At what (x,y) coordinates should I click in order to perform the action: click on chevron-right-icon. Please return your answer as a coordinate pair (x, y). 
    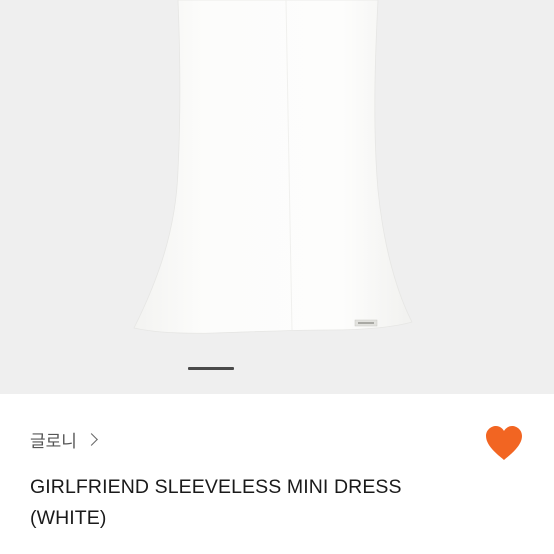
    Looking at the image, I should click on (91, 439).